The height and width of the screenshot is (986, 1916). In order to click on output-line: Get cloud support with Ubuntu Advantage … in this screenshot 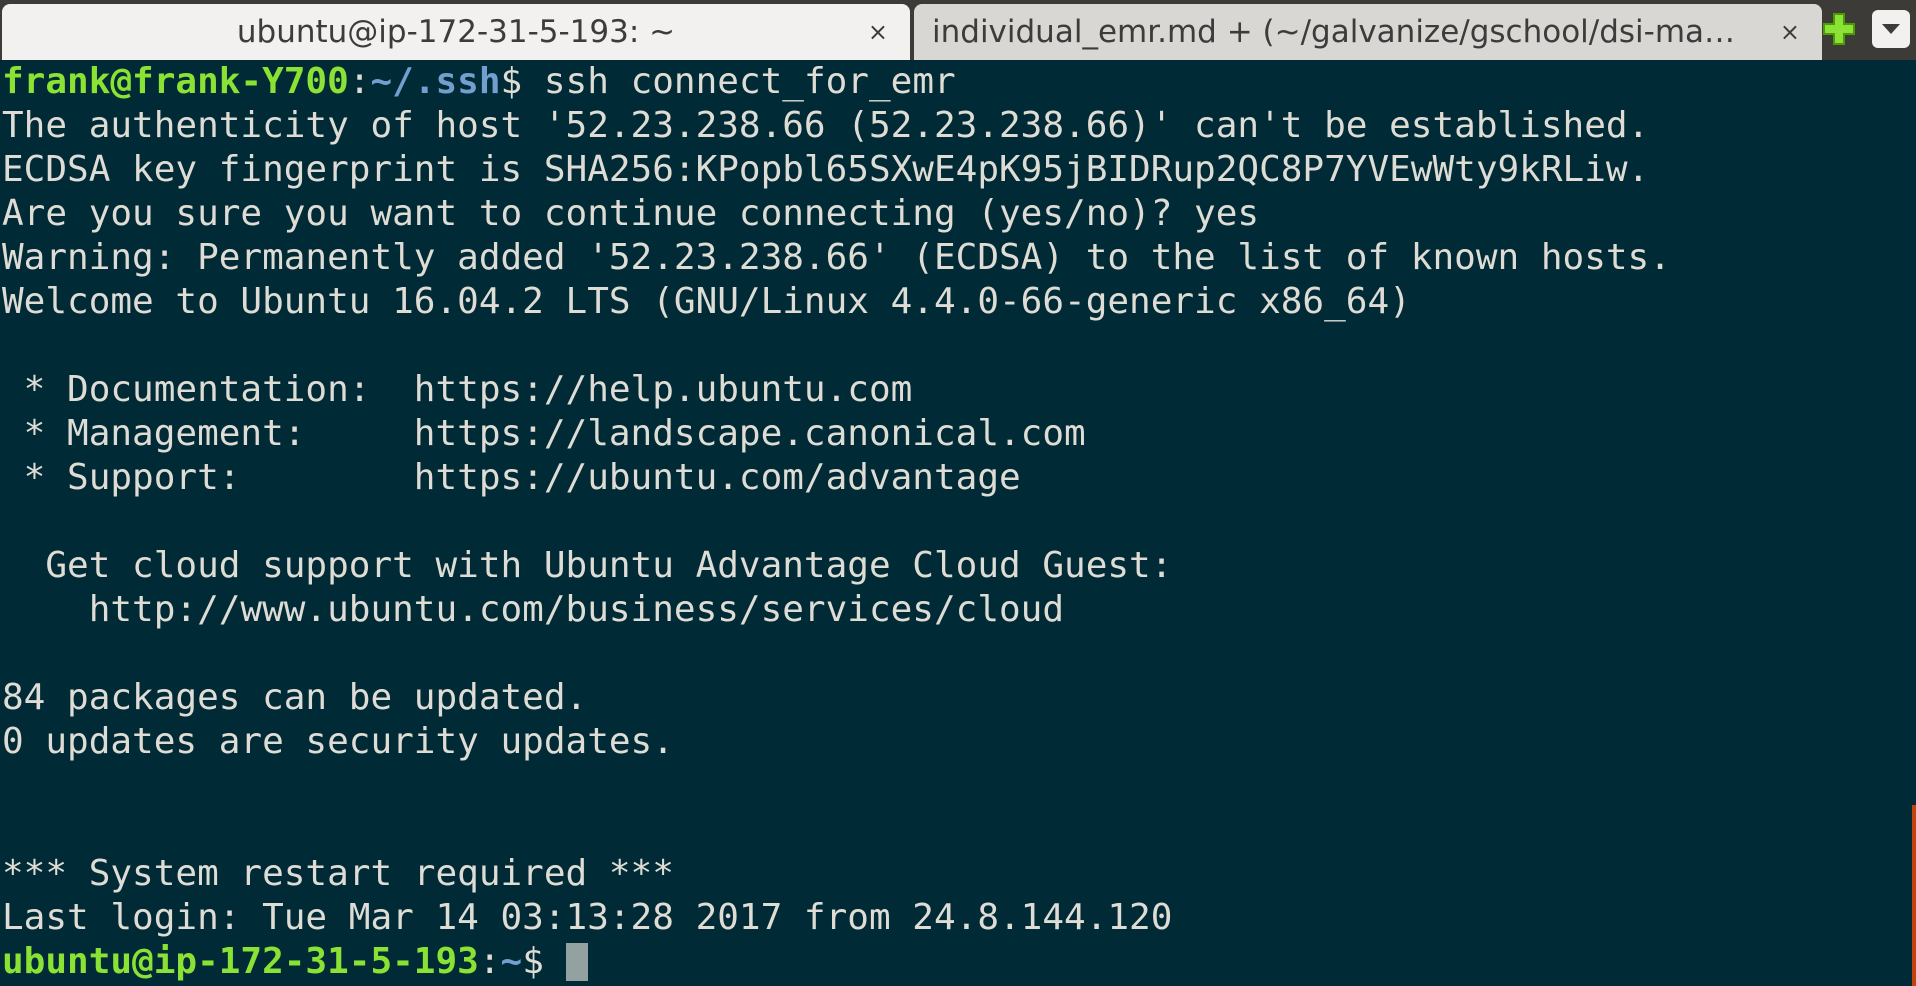, I will do `click(587, 565)`.